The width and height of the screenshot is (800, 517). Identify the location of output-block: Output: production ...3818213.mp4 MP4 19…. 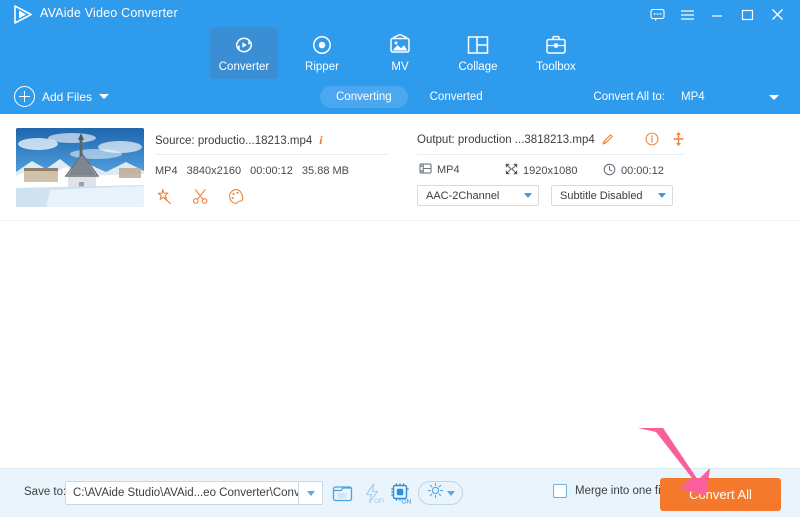
(552, 169).